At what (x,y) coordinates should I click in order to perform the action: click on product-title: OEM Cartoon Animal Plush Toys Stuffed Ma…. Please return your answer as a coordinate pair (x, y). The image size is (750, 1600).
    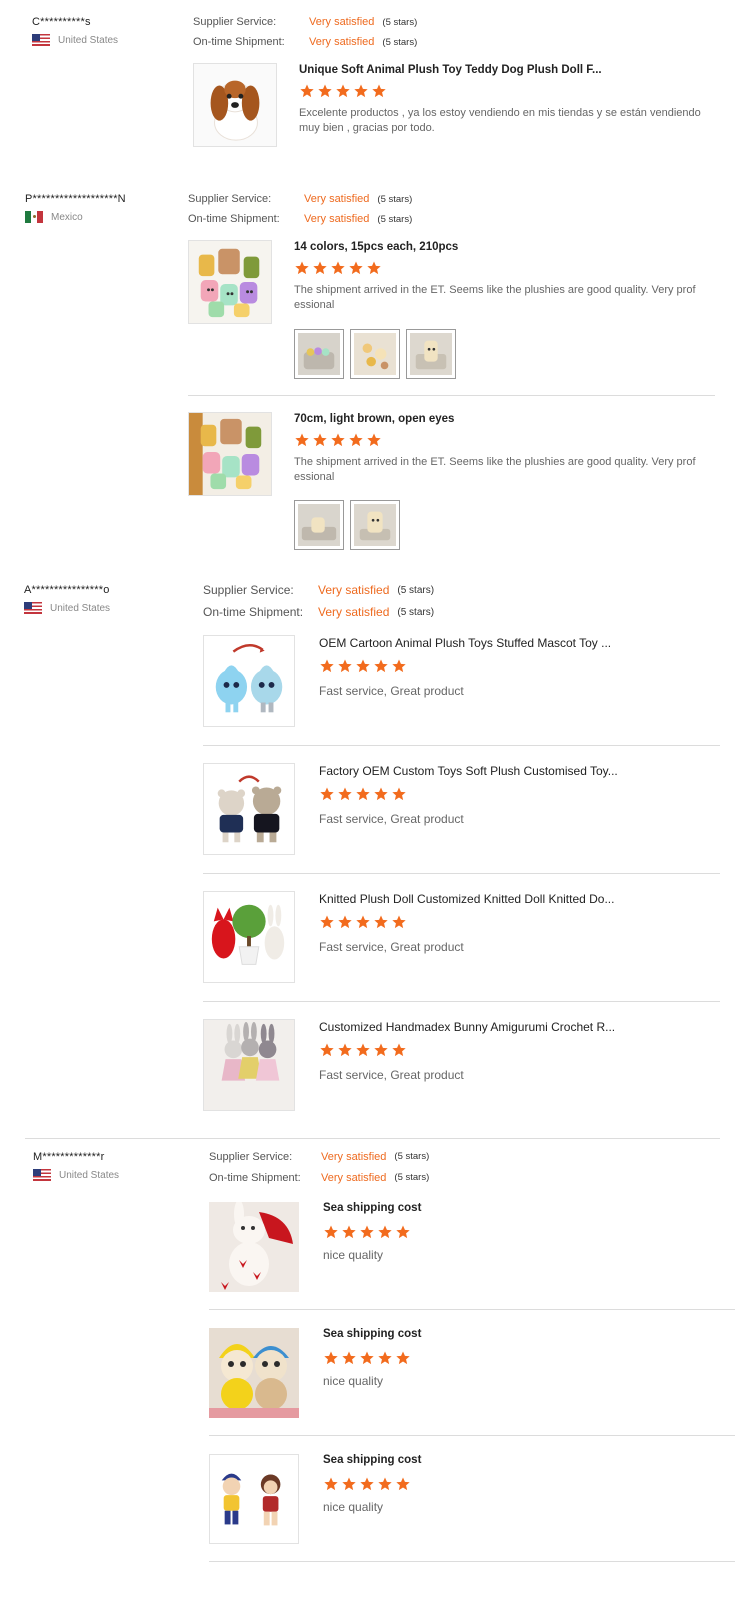
    Looking at the image, I should click on (465, 643).